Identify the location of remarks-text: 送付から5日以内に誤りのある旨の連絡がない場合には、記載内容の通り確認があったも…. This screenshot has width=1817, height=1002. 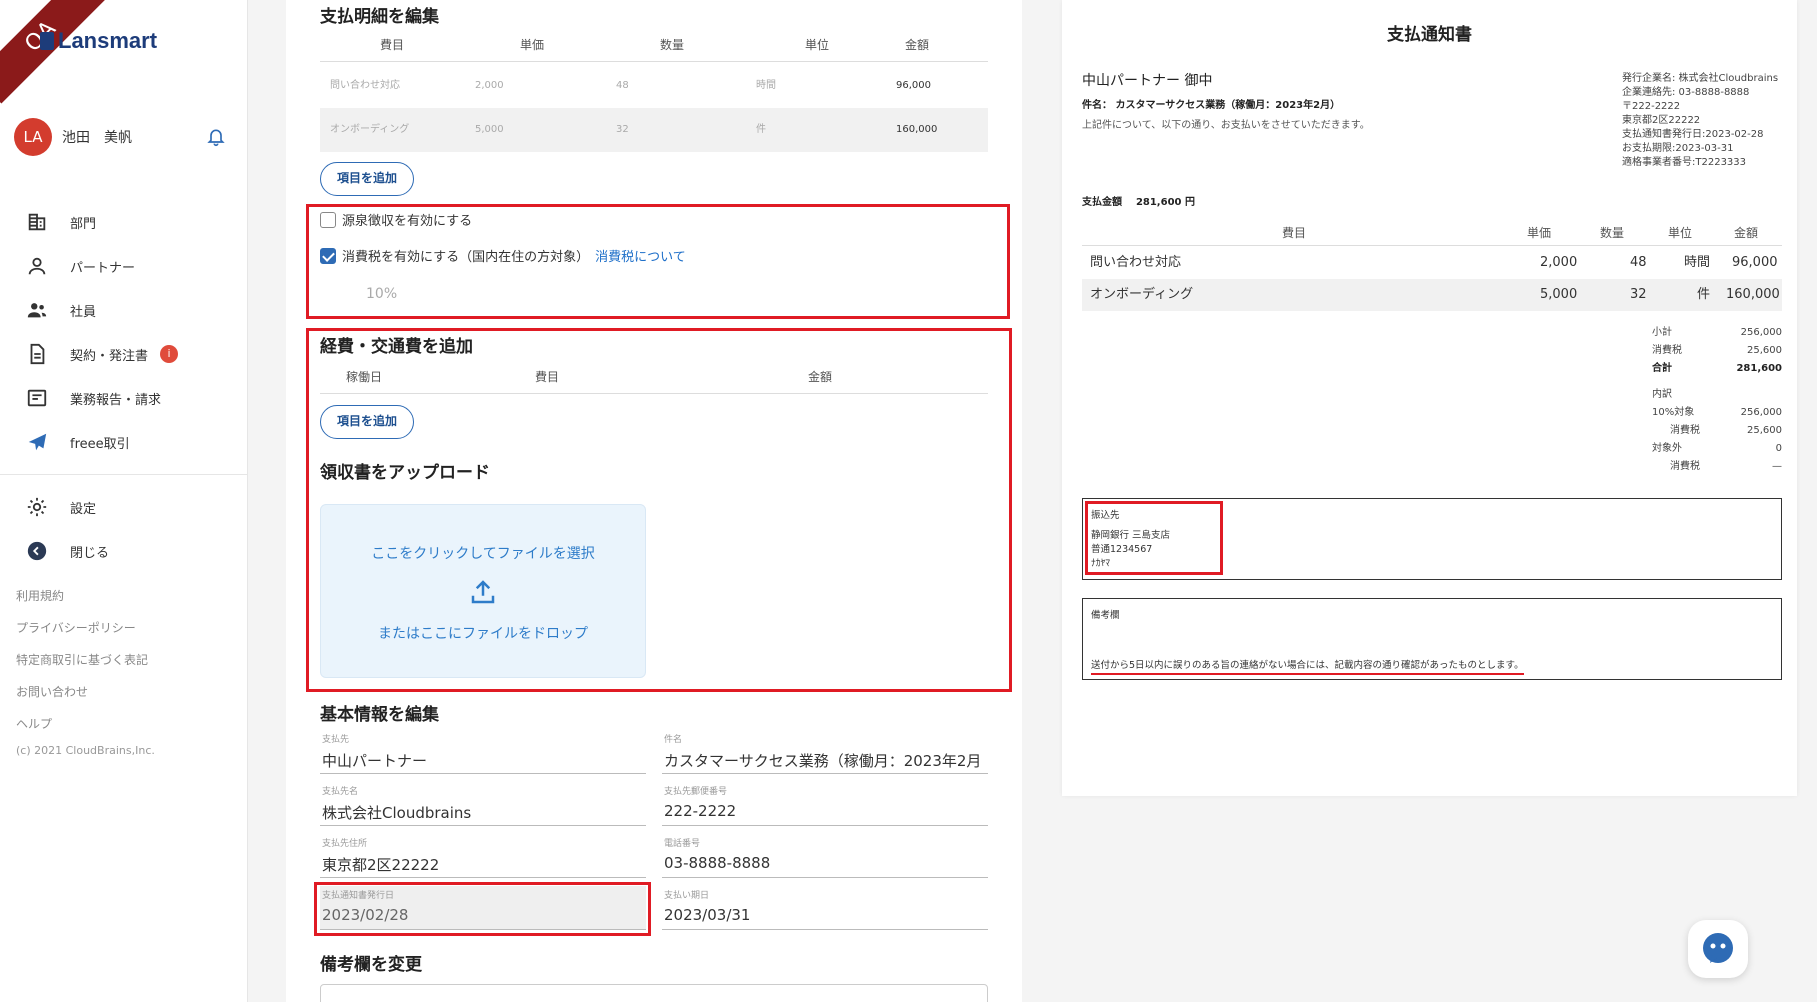
(1307, 666).